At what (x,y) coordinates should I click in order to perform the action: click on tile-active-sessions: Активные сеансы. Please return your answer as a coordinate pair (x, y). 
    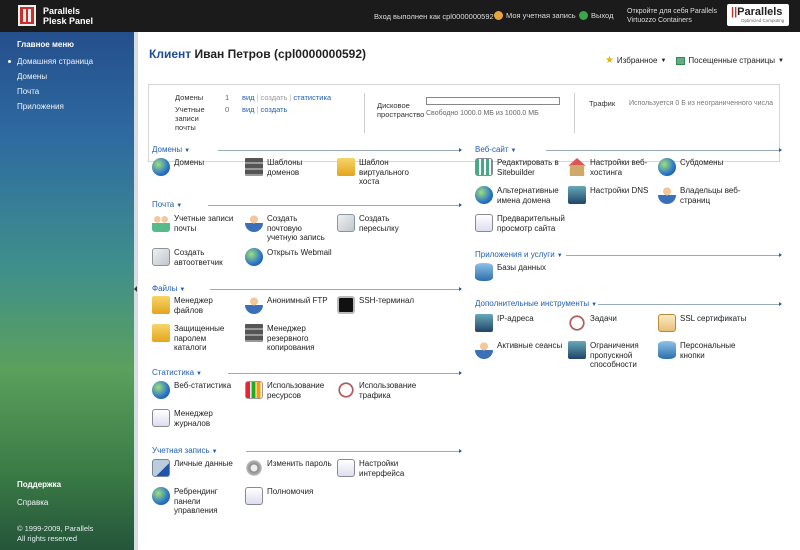
    Looking at the image, I should click on (520, 350).